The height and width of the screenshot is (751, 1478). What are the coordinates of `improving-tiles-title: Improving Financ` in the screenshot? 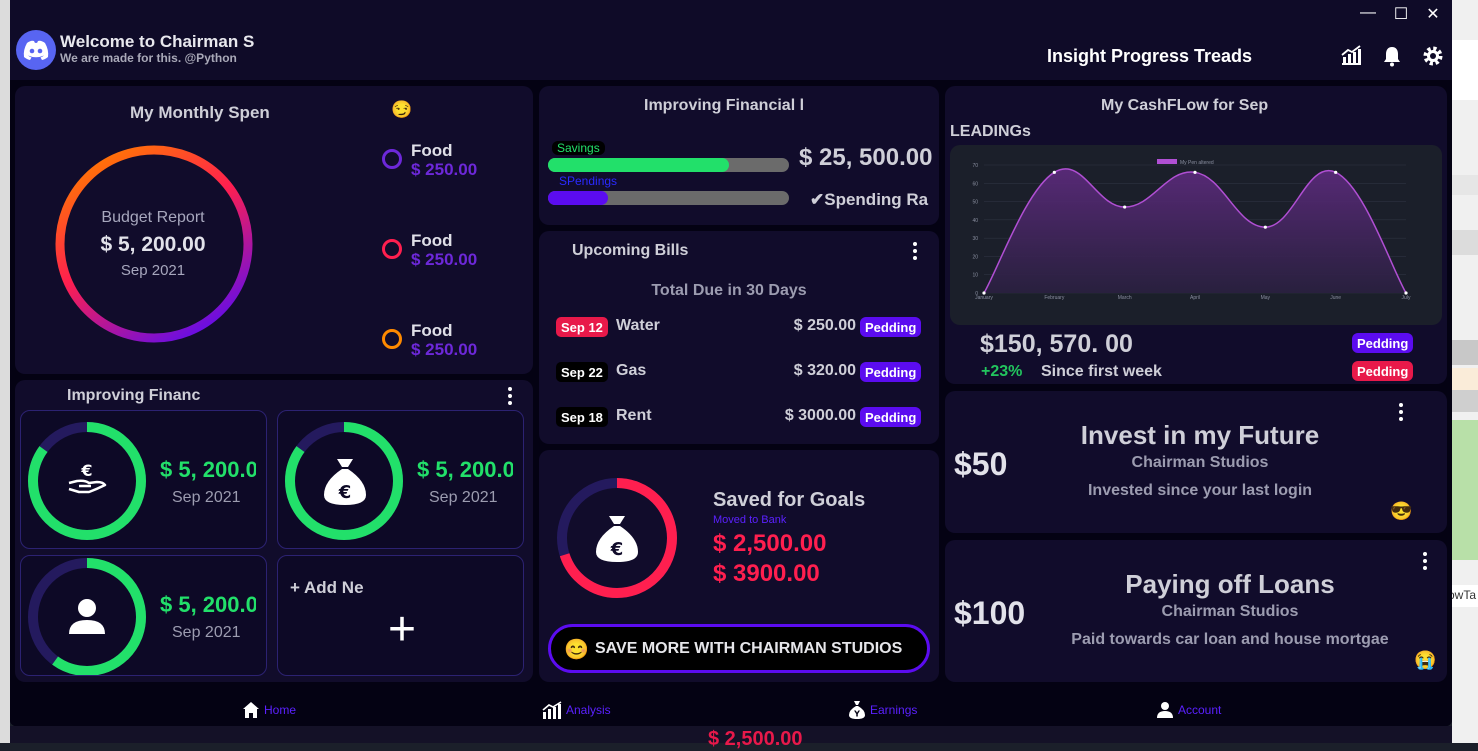 It's located at (134, 395).